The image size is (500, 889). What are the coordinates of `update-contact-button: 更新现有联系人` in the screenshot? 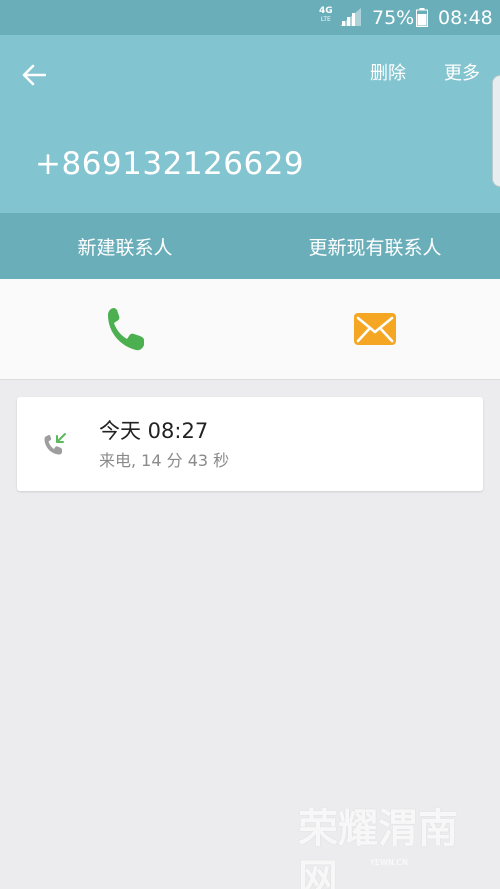 It's located at (375, 246).